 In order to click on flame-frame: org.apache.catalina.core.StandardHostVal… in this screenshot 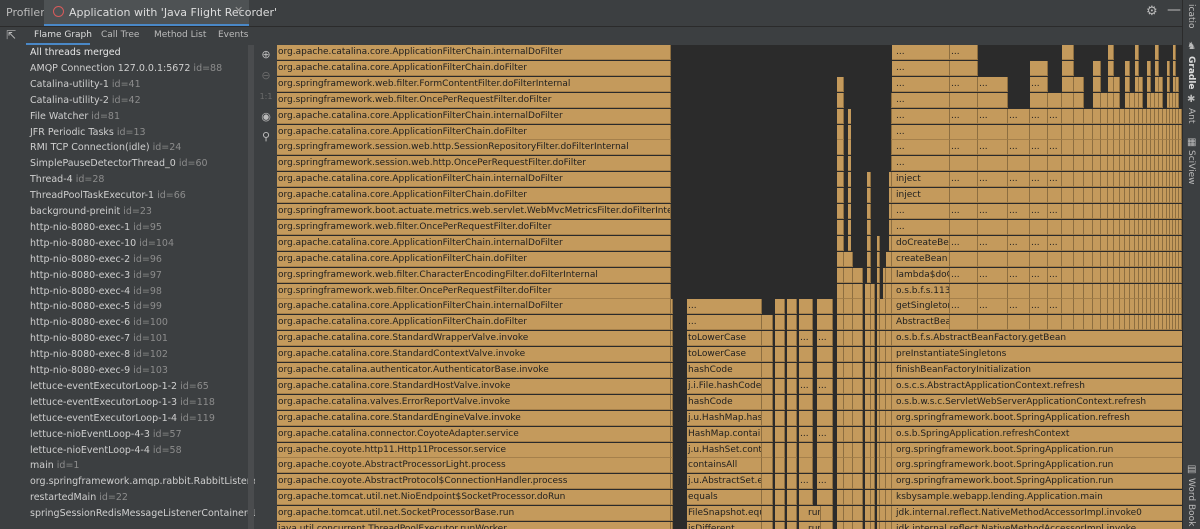, I will do `click(474, 386)`.